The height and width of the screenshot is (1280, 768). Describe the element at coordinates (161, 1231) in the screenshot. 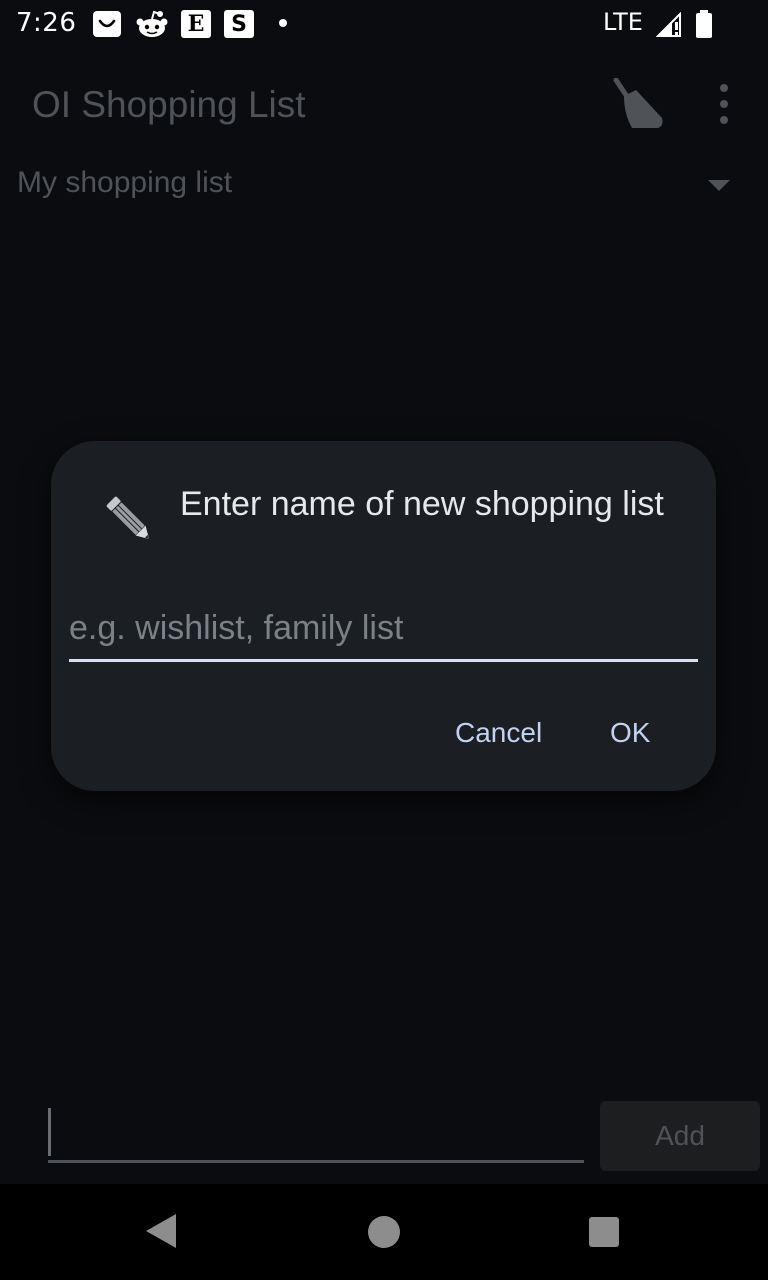

I see `back-icon` at that location.